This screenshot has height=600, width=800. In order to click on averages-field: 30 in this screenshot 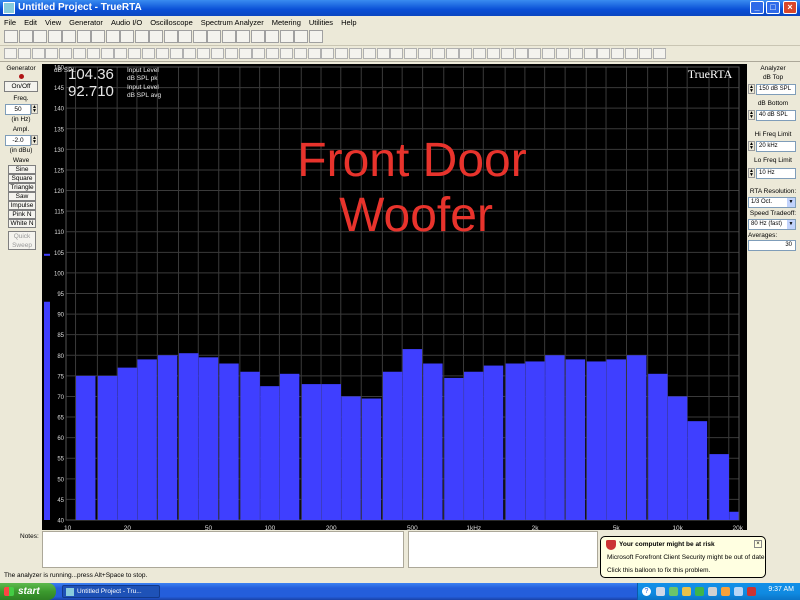, I will do `click(772, 245)`.